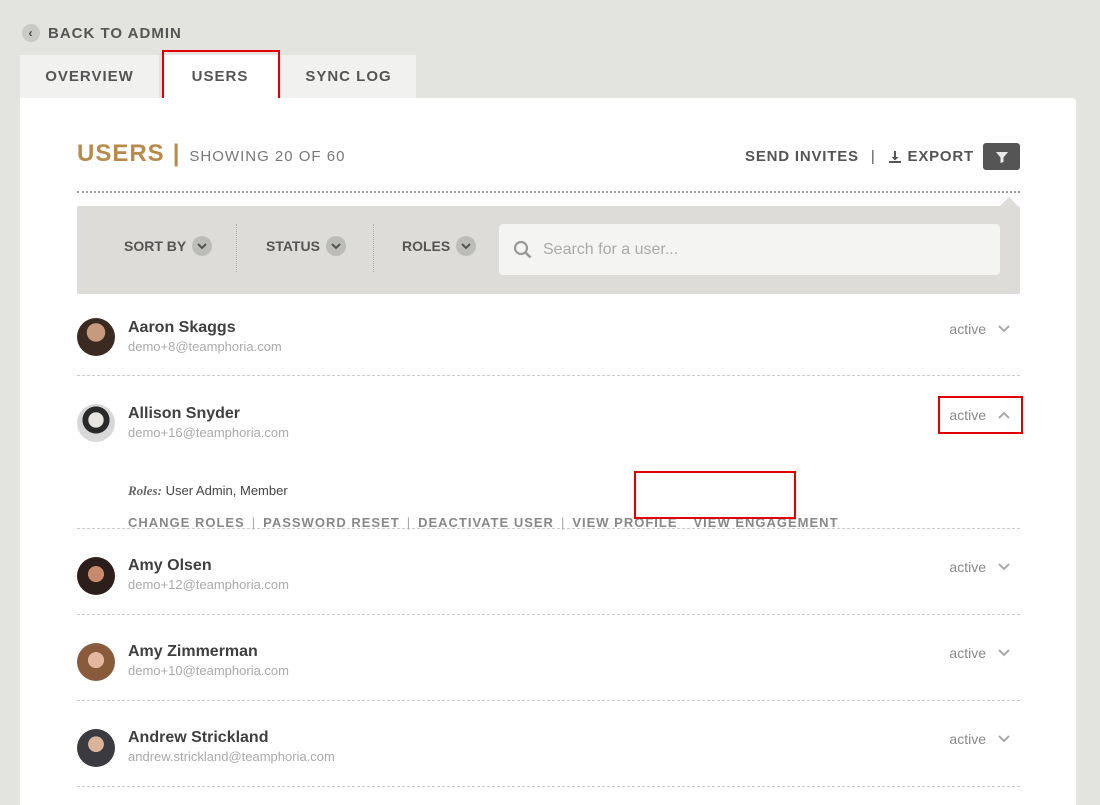 This screenshot has height=805, width=1100. I want to click on user-name: Amy Olsen, so click(170, 565).